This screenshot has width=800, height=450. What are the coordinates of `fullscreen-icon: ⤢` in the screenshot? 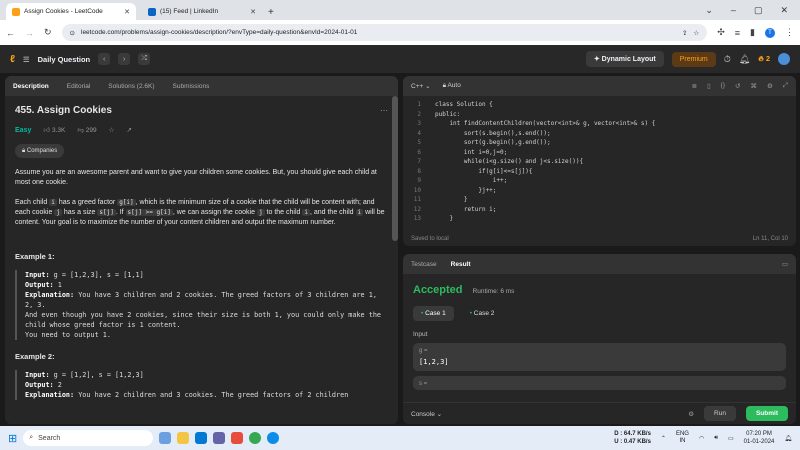 It's located at (785, 86).